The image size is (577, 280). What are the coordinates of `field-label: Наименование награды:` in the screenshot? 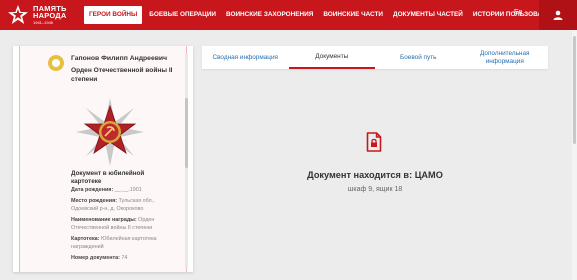 It's located at (104, 220).